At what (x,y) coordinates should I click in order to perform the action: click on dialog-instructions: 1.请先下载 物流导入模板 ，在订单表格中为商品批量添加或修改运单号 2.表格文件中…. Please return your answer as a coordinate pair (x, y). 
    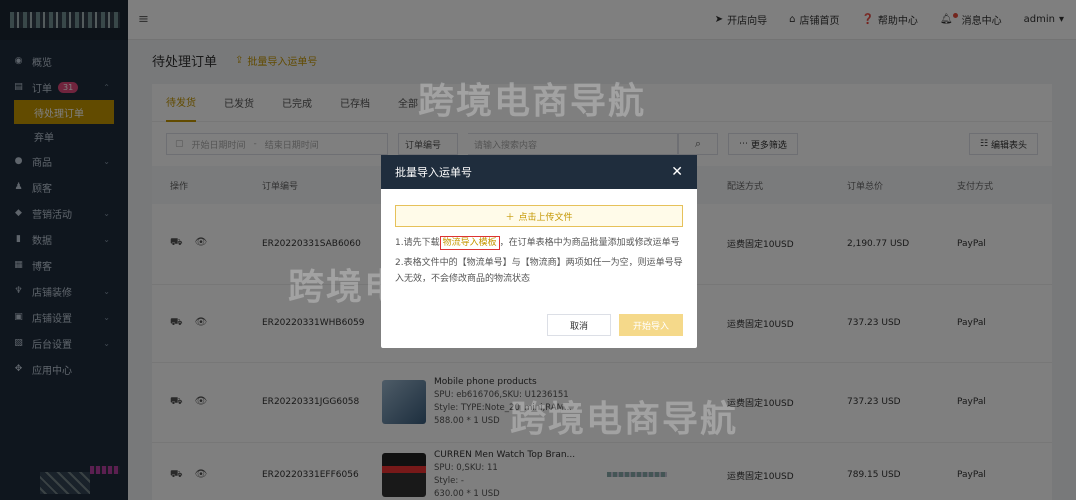
    Looking at the image, I should click on (539, 260).